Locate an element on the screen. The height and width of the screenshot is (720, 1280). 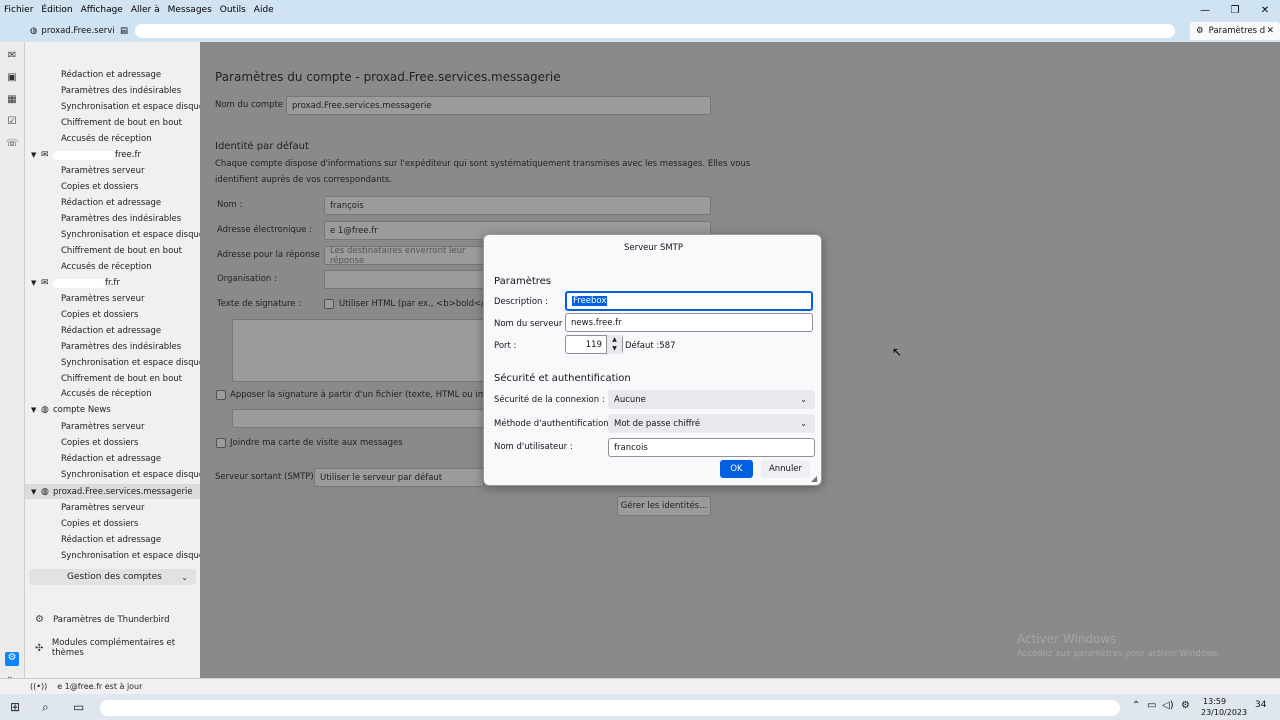
windows-start-icon: ⊞ is located at coordinates (15, 707).